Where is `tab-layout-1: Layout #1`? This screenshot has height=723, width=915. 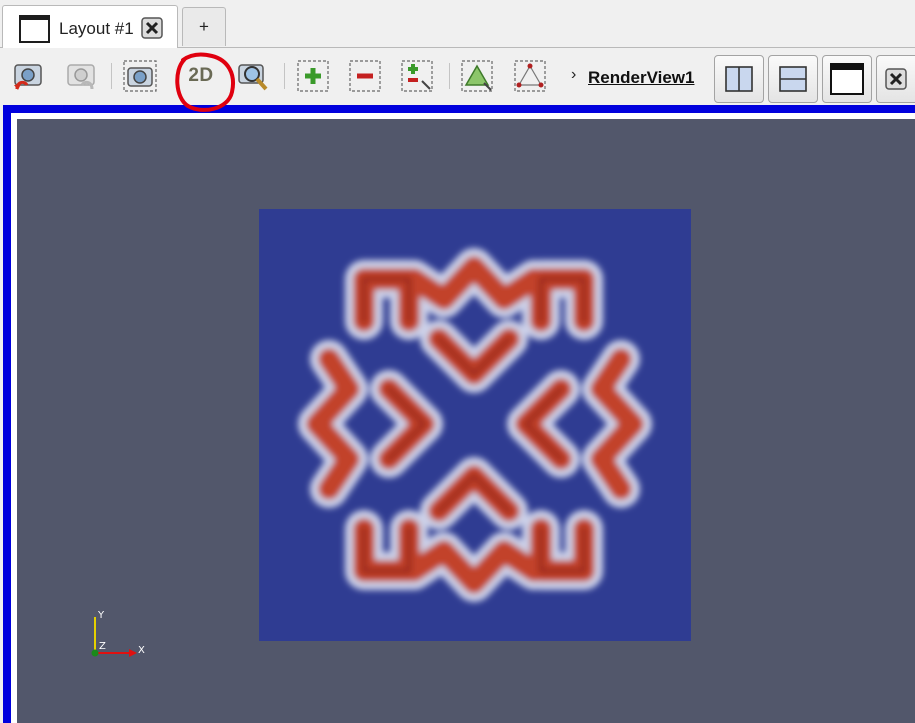 tab-layout-1: Layout #1 is located at coordinates (90, 26).